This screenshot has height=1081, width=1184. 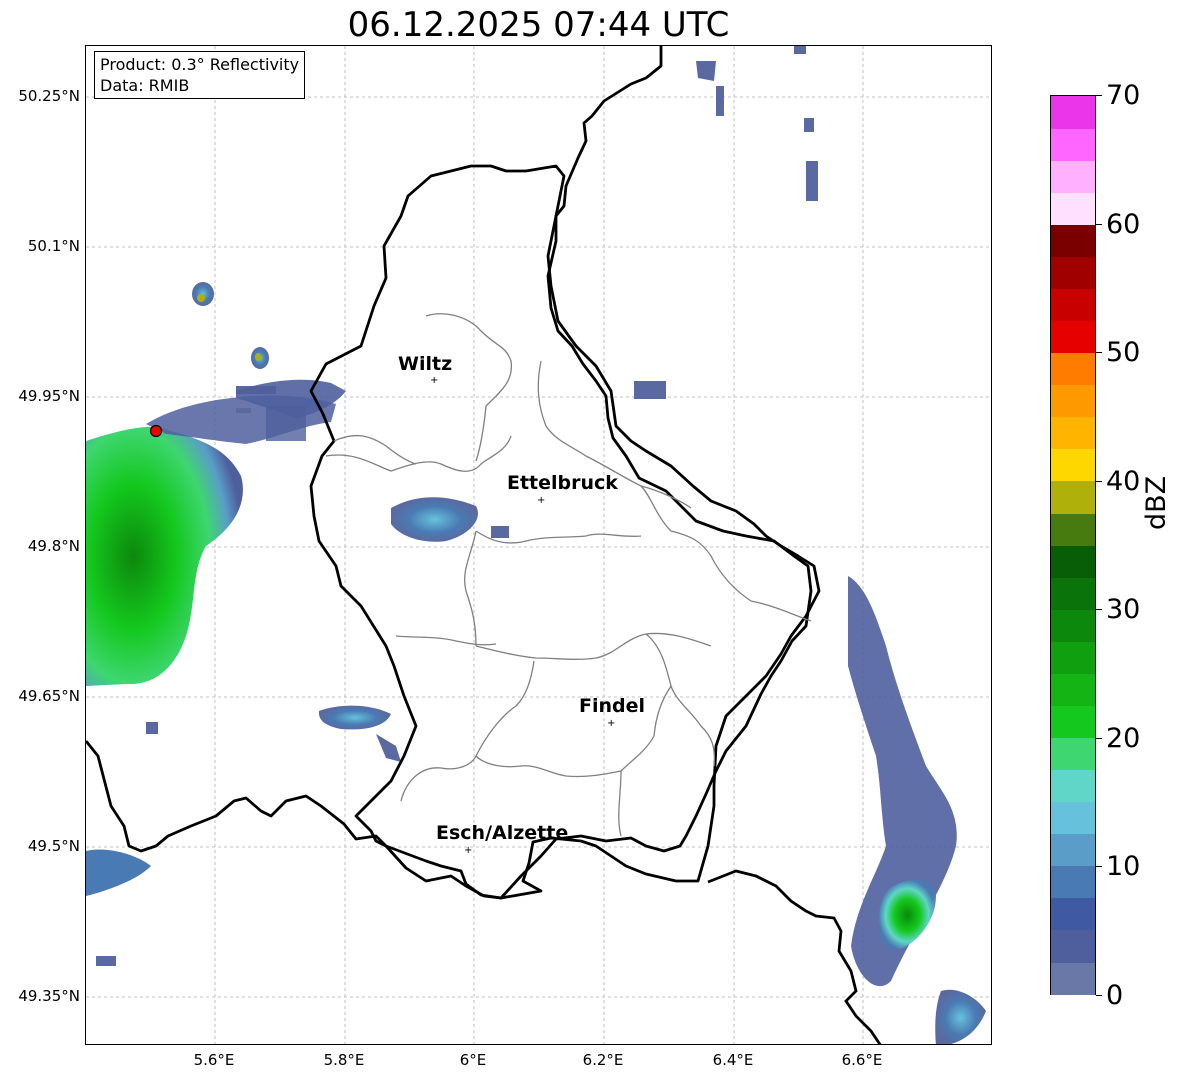 I want to click on city-label-findel: Findel, so click(x=612, y=706).